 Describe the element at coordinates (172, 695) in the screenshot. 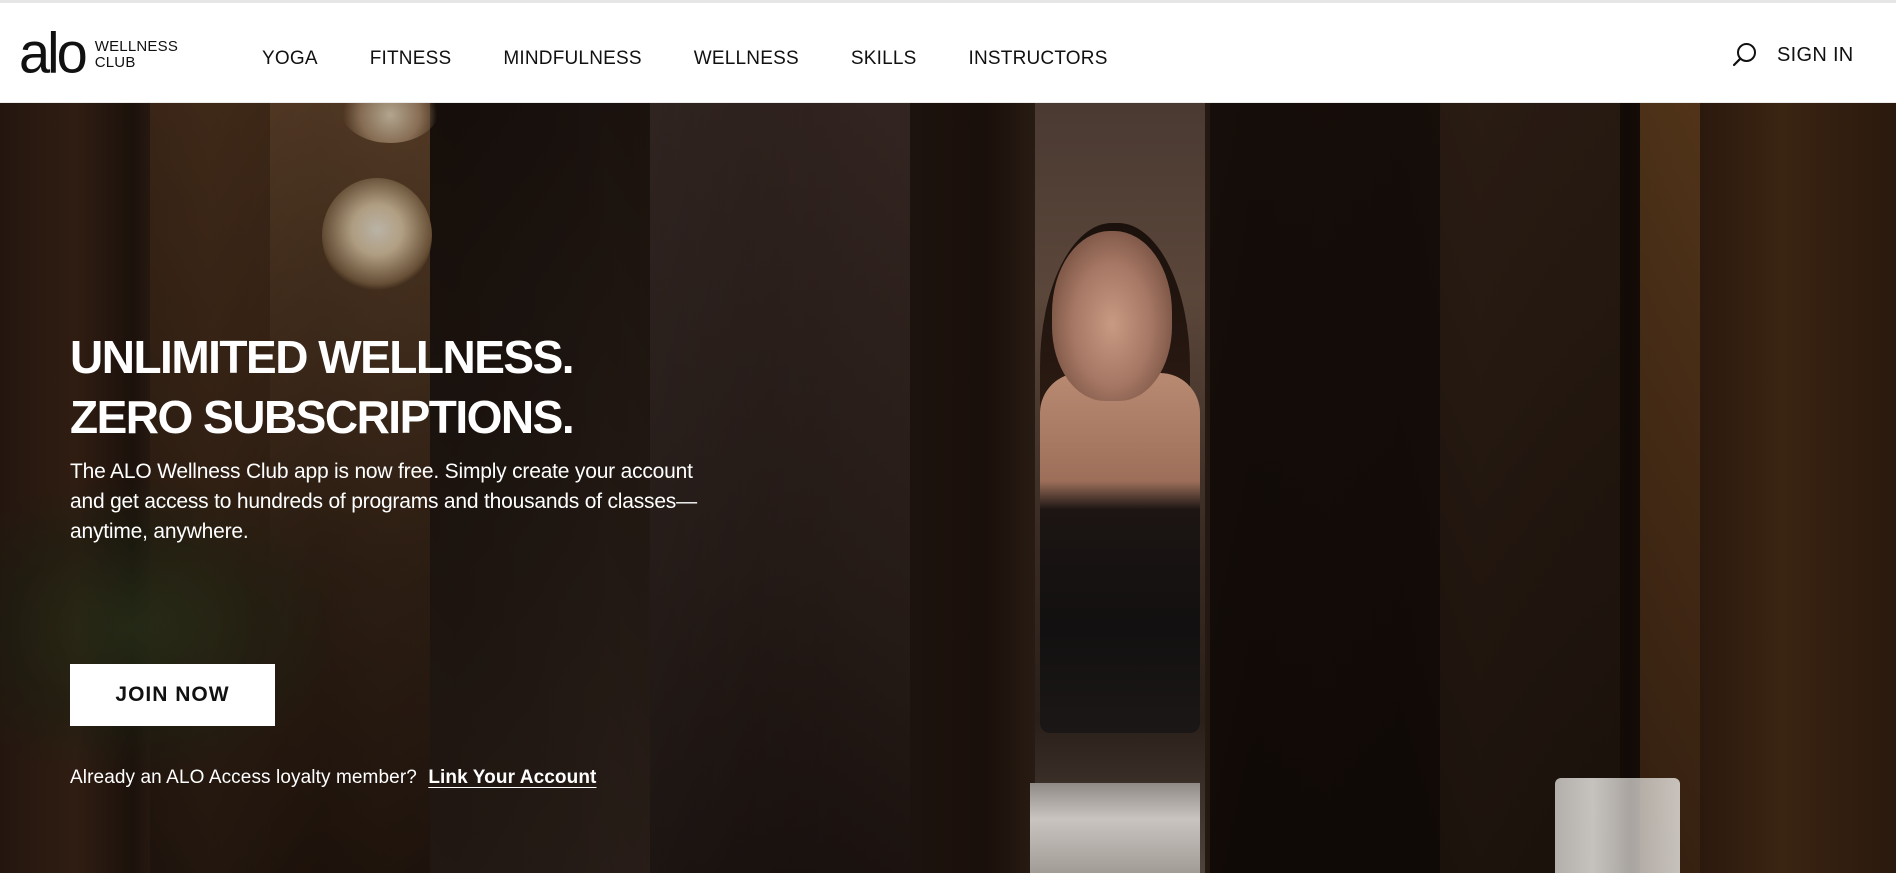

I see `join-now-button: JOIN NOW` at that location.